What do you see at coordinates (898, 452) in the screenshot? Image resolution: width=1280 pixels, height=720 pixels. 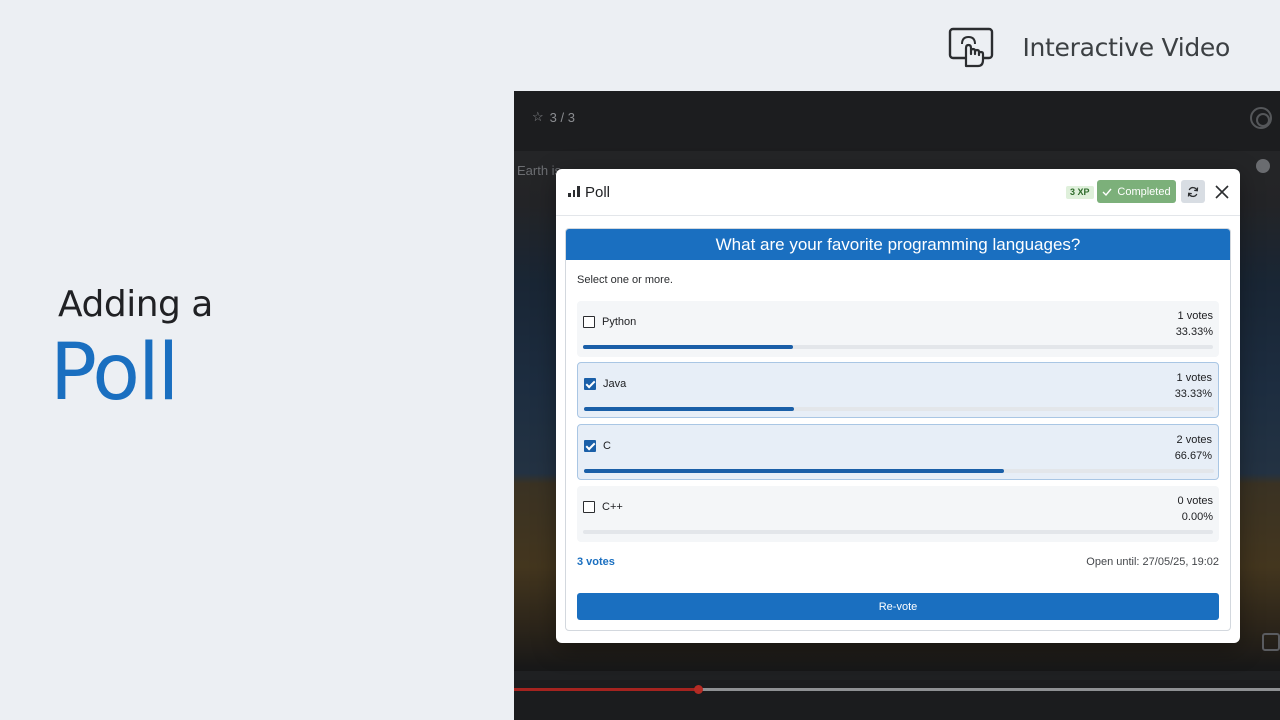 I see `poll-option-c: C 2 votes 66.67%` at bounding box center [898, 452].